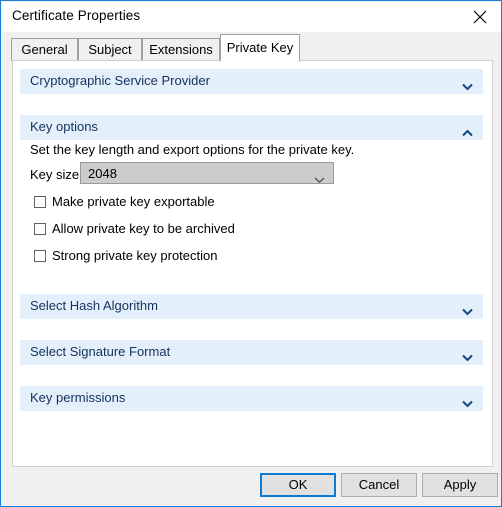 The width and height of the screenshot is (502, 507). Describe the element at coordinates (251, 486) in the screenshot. I see `dialog-footer: OK Cancel Apply` at that location.